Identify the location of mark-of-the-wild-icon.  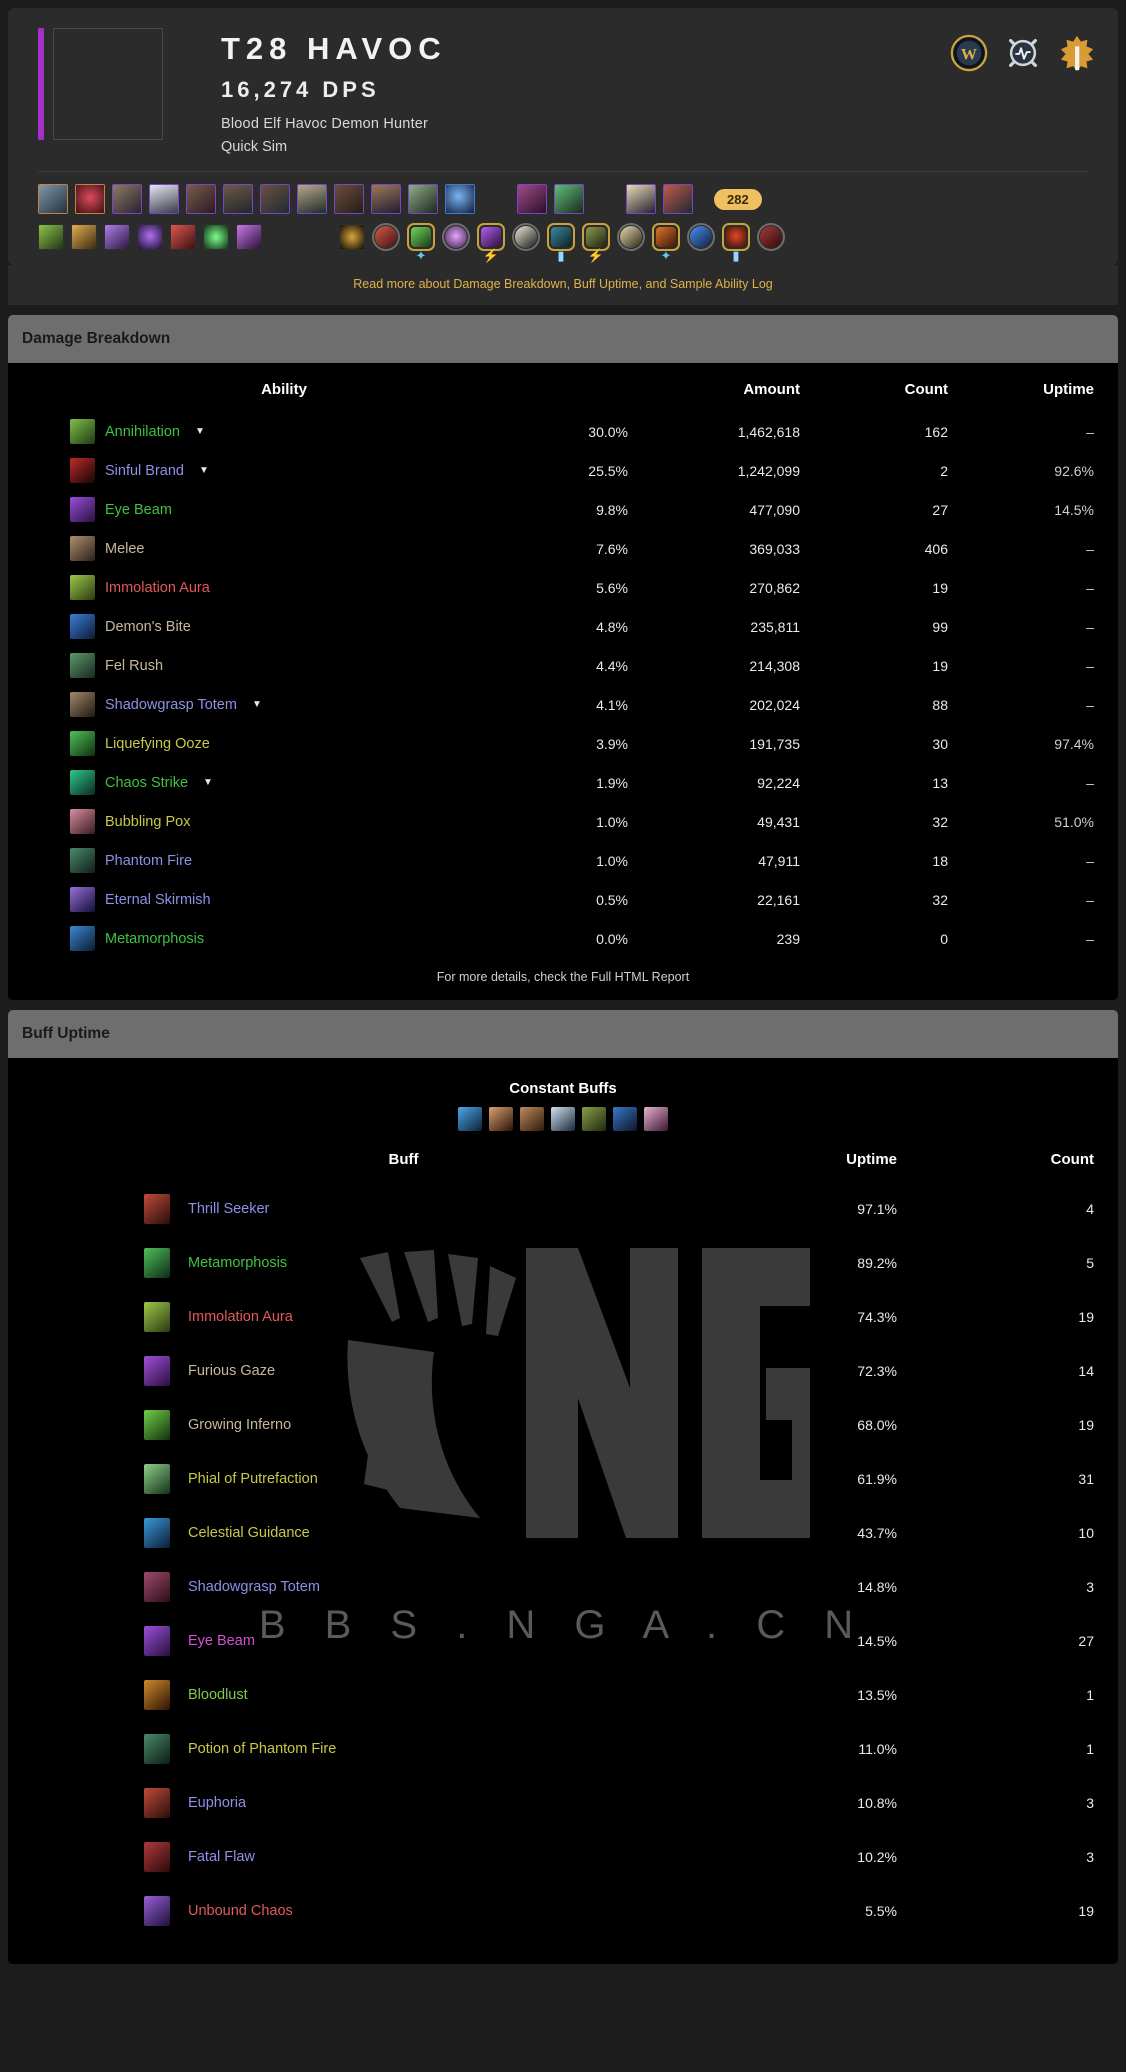
(594, 1119).